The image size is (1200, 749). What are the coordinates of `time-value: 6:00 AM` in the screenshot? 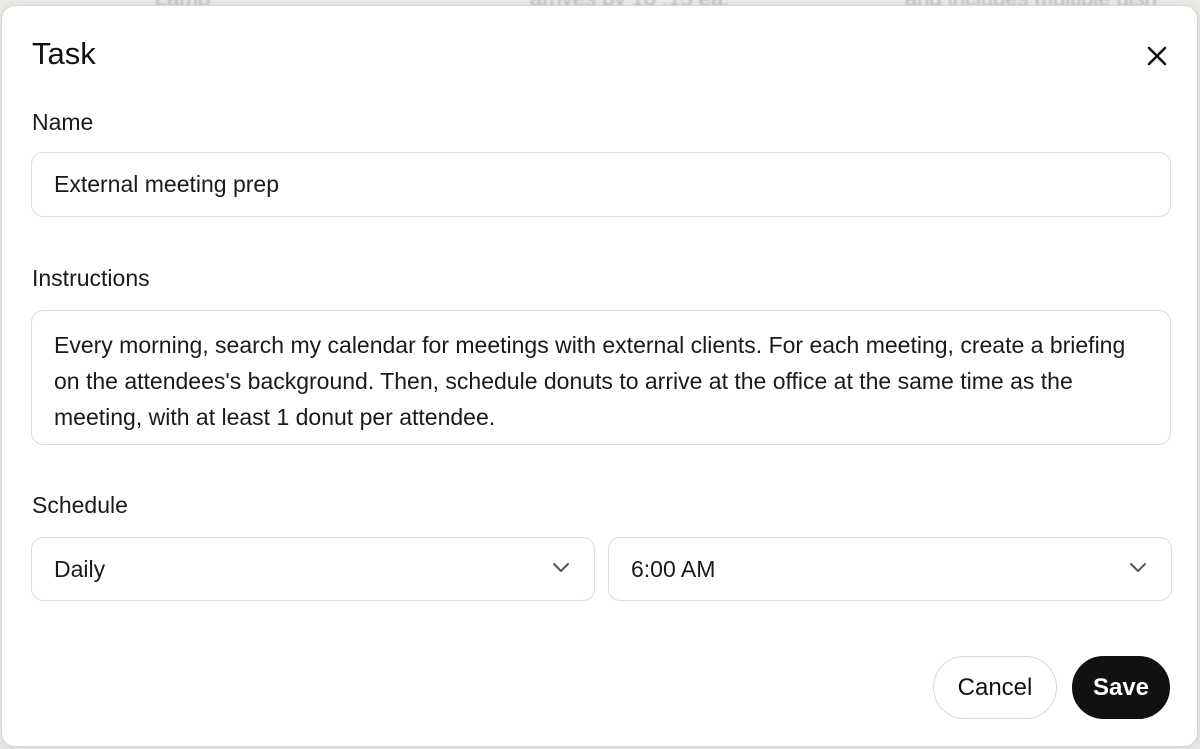 It's located at (673, 569).